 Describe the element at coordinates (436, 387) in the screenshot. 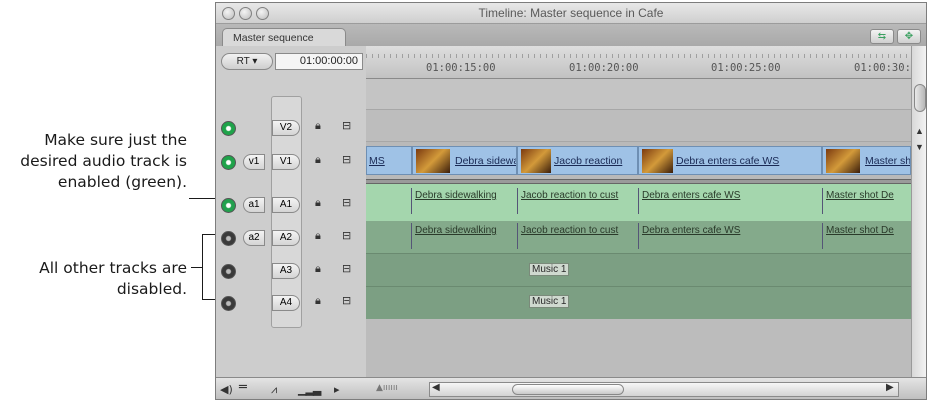

I see `scroll-left-icon: ◀` at that location.